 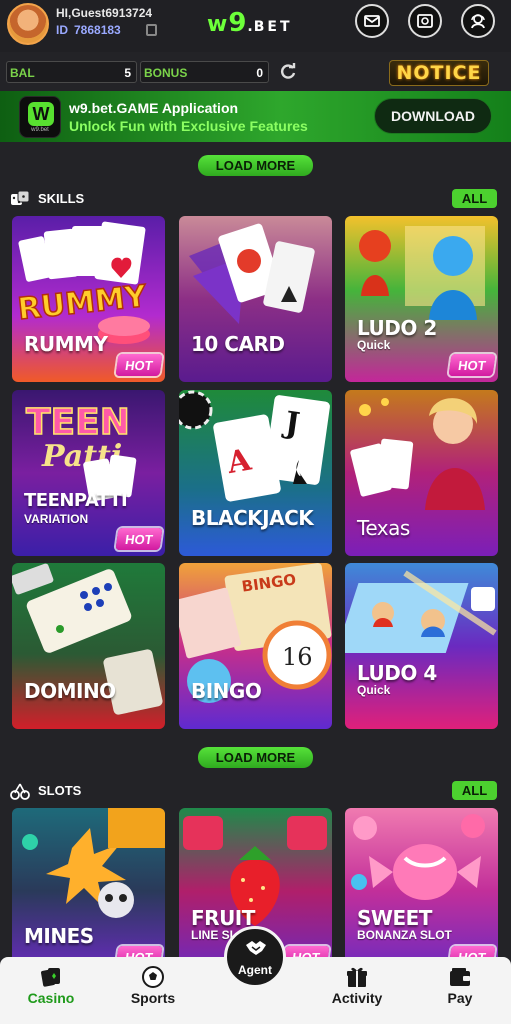 I want to click on app-icon-letter: W, so click(x=41, y=114).